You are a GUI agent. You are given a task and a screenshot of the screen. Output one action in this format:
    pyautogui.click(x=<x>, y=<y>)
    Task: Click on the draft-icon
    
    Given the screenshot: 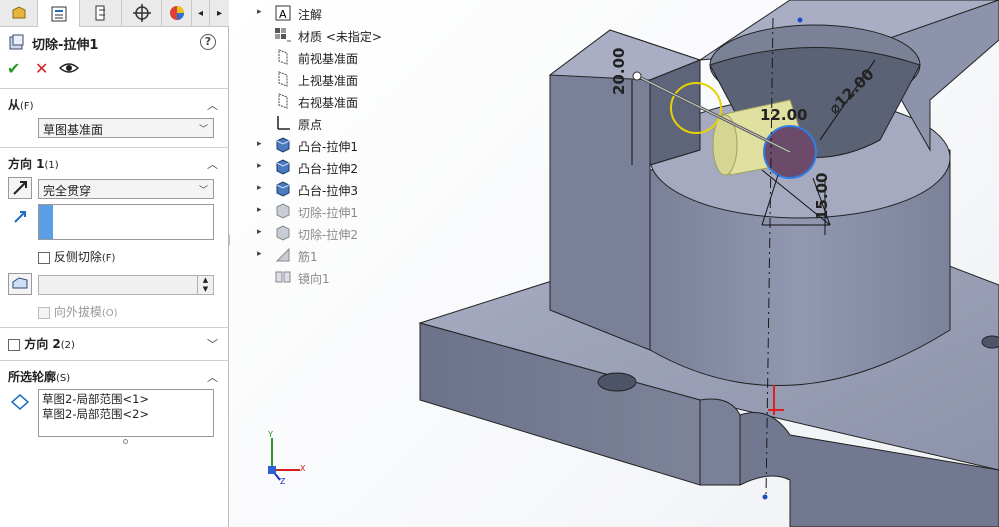 What is the action you would take?
    pyautogui.click(x=20, y=283)
    